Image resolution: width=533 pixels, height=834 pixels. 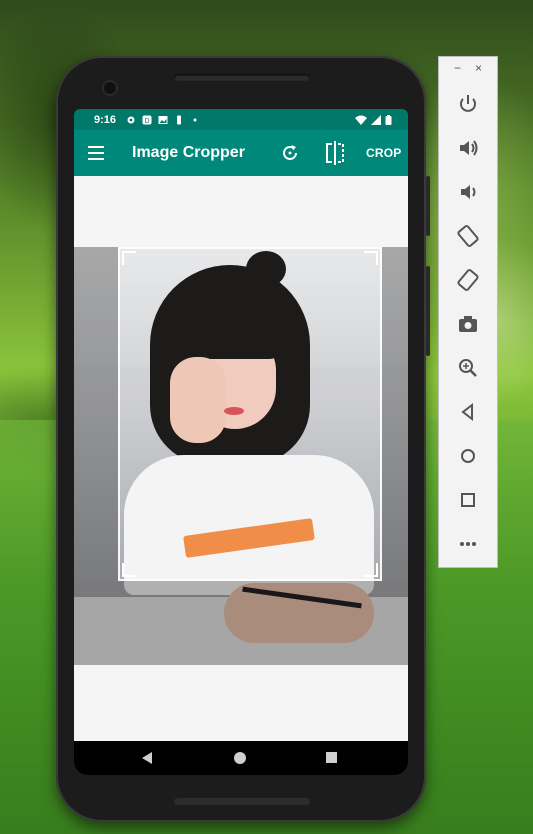 I want to click on volume-side-button, so click(x=428, y=311).